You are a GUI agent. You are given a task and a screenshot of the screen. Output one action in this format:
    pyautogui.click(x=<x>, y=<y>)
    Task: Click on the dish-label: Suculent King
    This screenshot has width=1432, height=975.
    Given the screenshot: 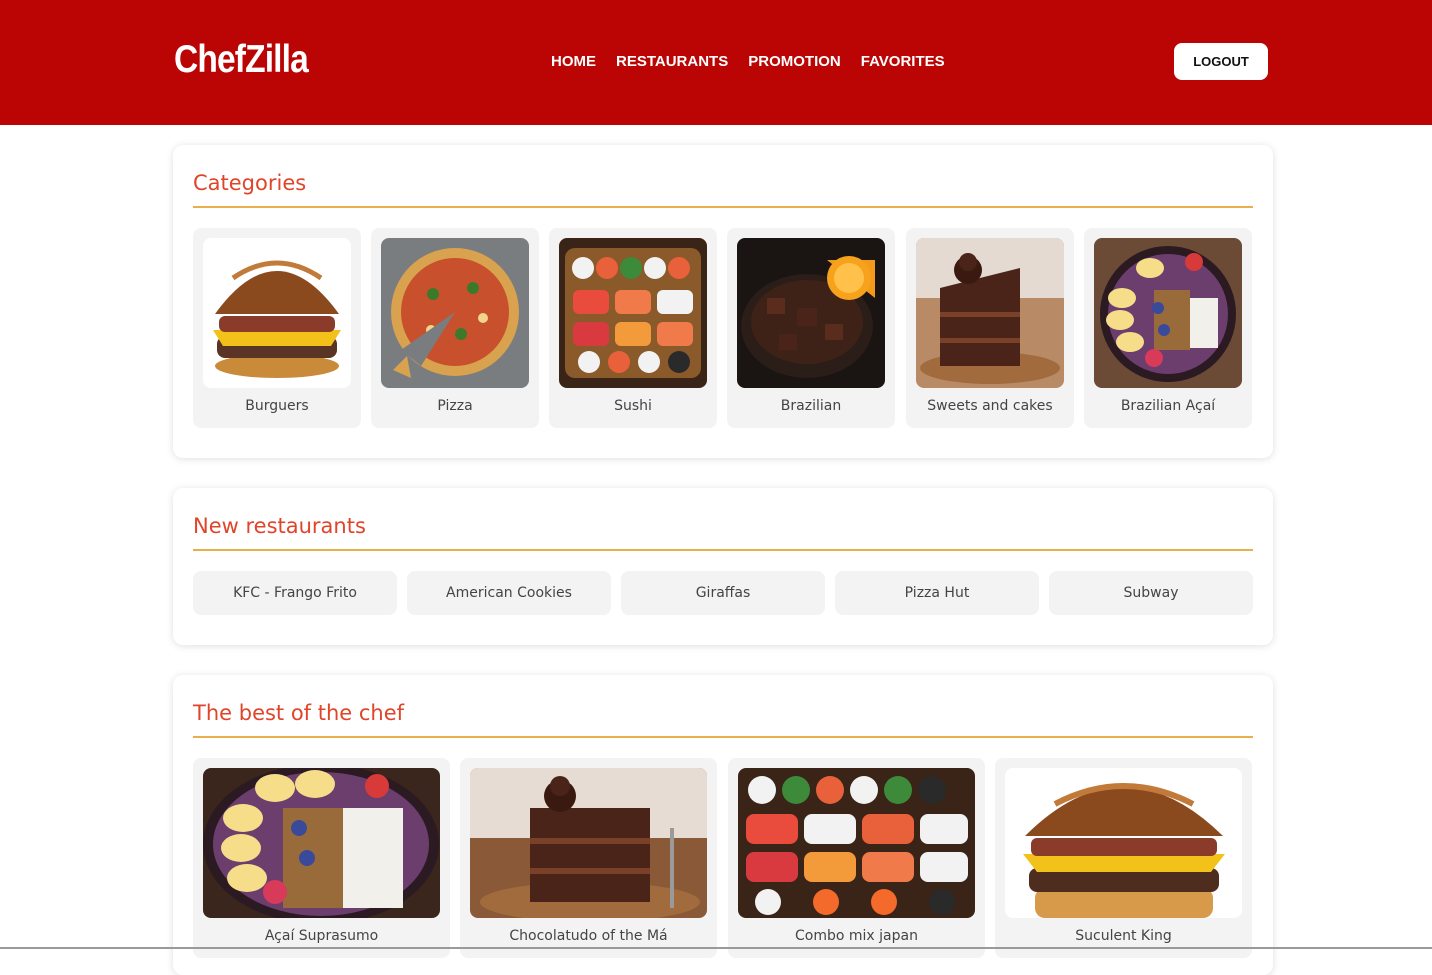 What is the action you would take?
    pyautogui.click(x=1123, y=936)
    